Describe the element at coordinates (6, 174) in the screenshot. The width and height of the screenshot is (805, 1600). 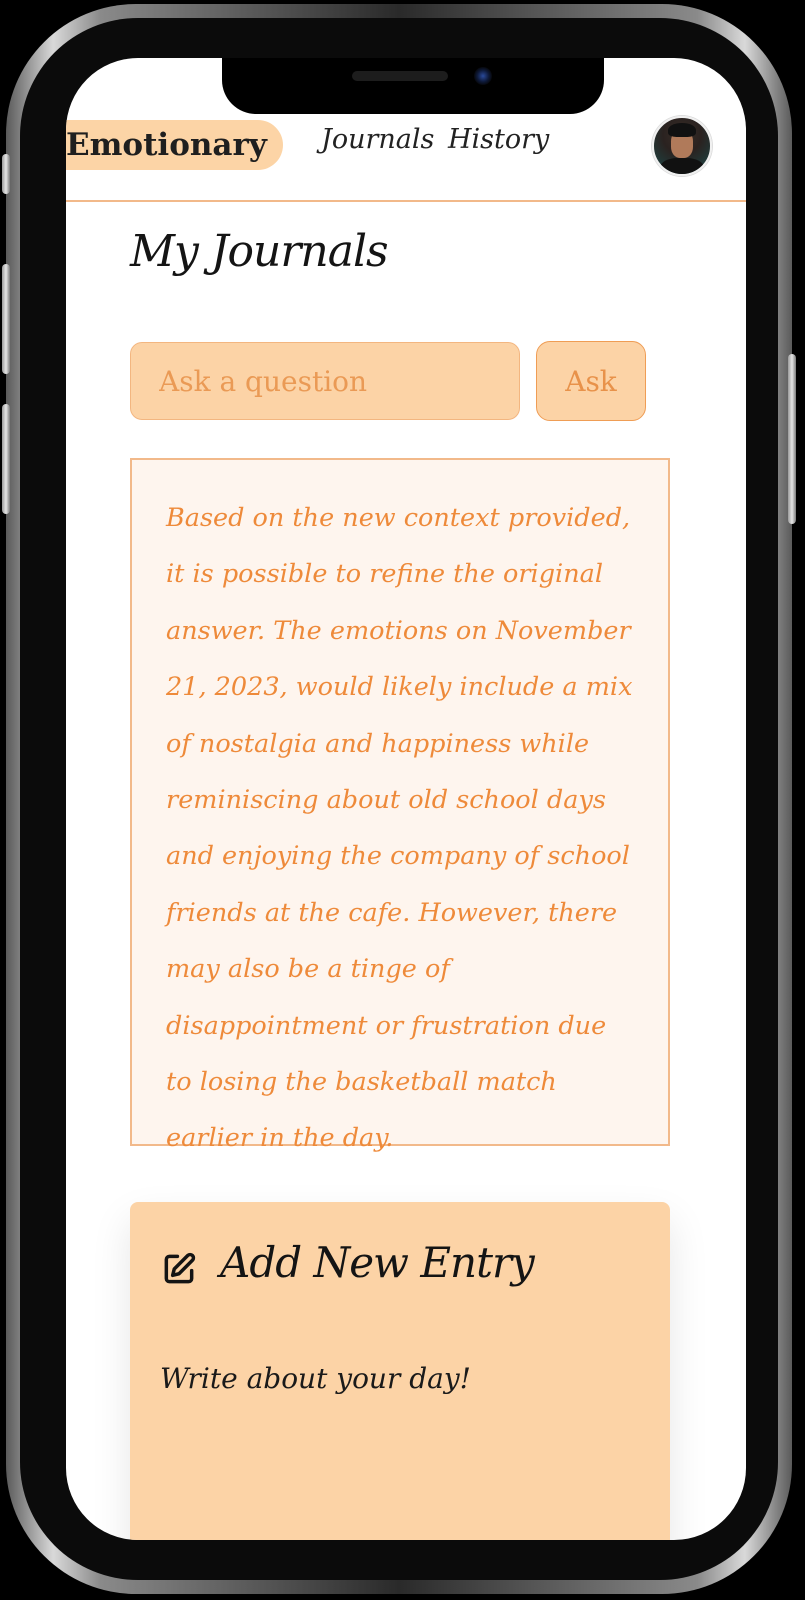
I see `phone-side-button` at that location.